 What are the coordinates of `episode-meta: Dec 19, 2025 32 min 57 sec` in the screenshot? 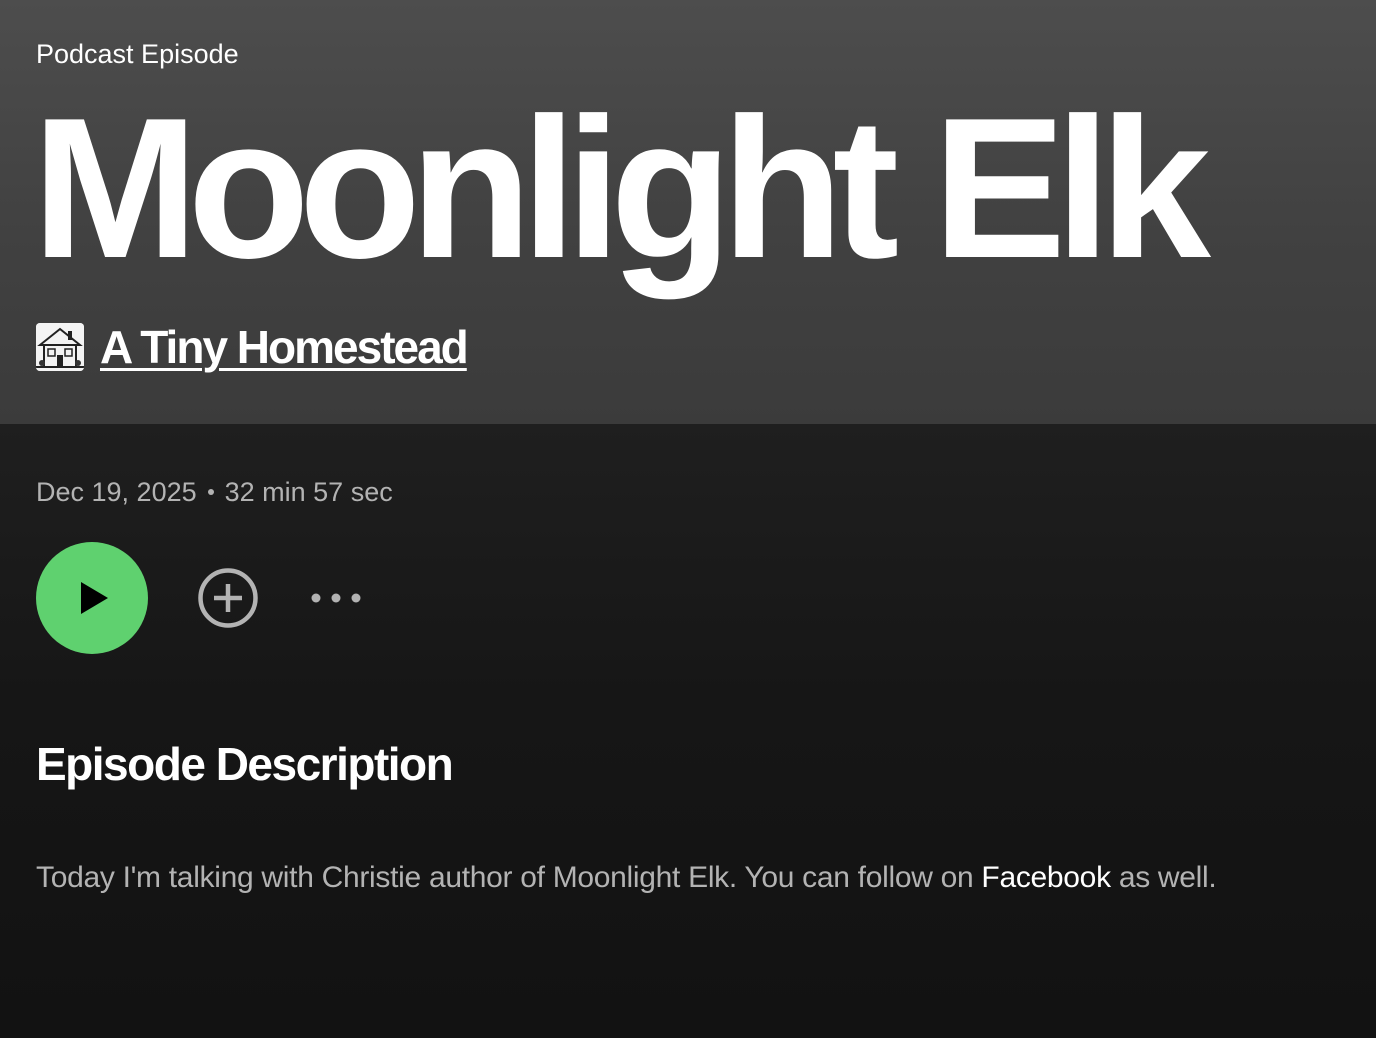 It's located at (214, 492).